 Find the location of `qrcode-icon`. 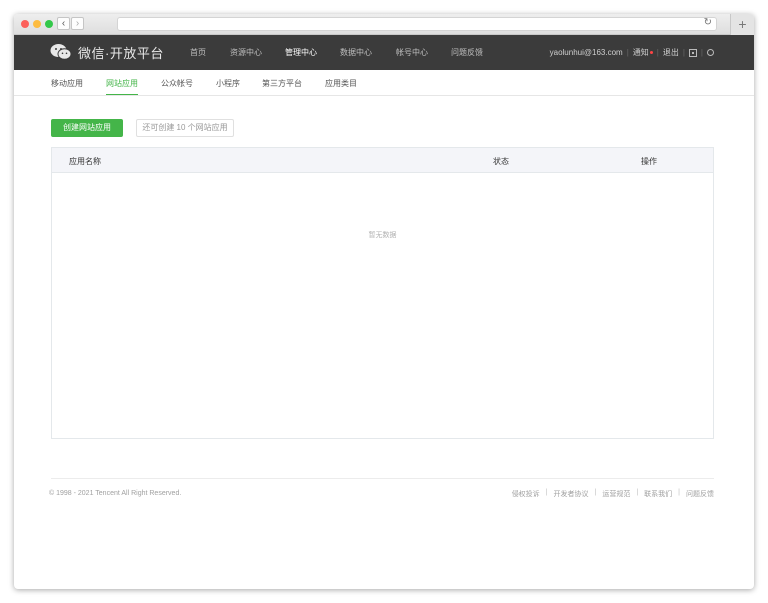

qrcode-icon is located at coordinates (692, 52).